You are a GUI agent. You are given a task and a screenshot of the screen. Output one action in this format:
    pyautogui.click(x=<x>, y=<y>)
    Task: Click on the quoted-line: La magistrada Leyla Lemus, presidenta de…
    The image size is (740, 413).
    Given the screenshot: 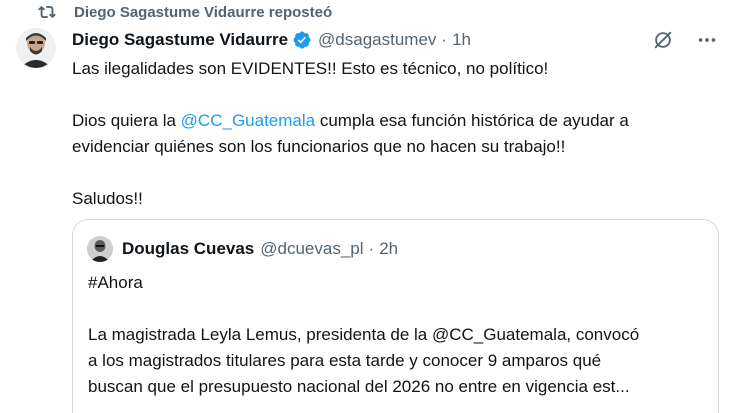 What is the action you would take?
    pyautogui.click(x=364, y=334)
    